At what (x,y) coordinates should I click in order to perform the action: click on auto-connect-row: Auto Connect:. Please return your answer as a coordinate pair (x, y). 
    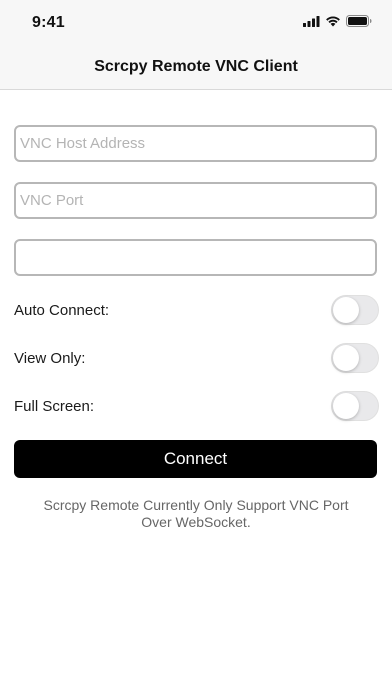
    Looking at the image, I should click on (196, 311).